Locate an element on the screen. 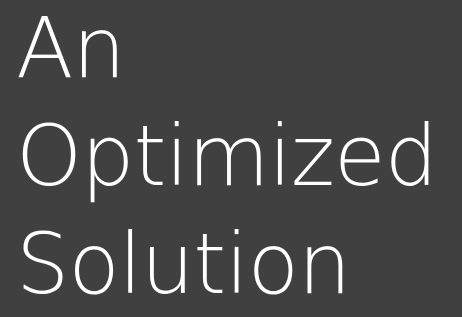 Image resolution: width=462 pixels, height=317 pixels. title-line-1: An is located at coordinates (71, 48).